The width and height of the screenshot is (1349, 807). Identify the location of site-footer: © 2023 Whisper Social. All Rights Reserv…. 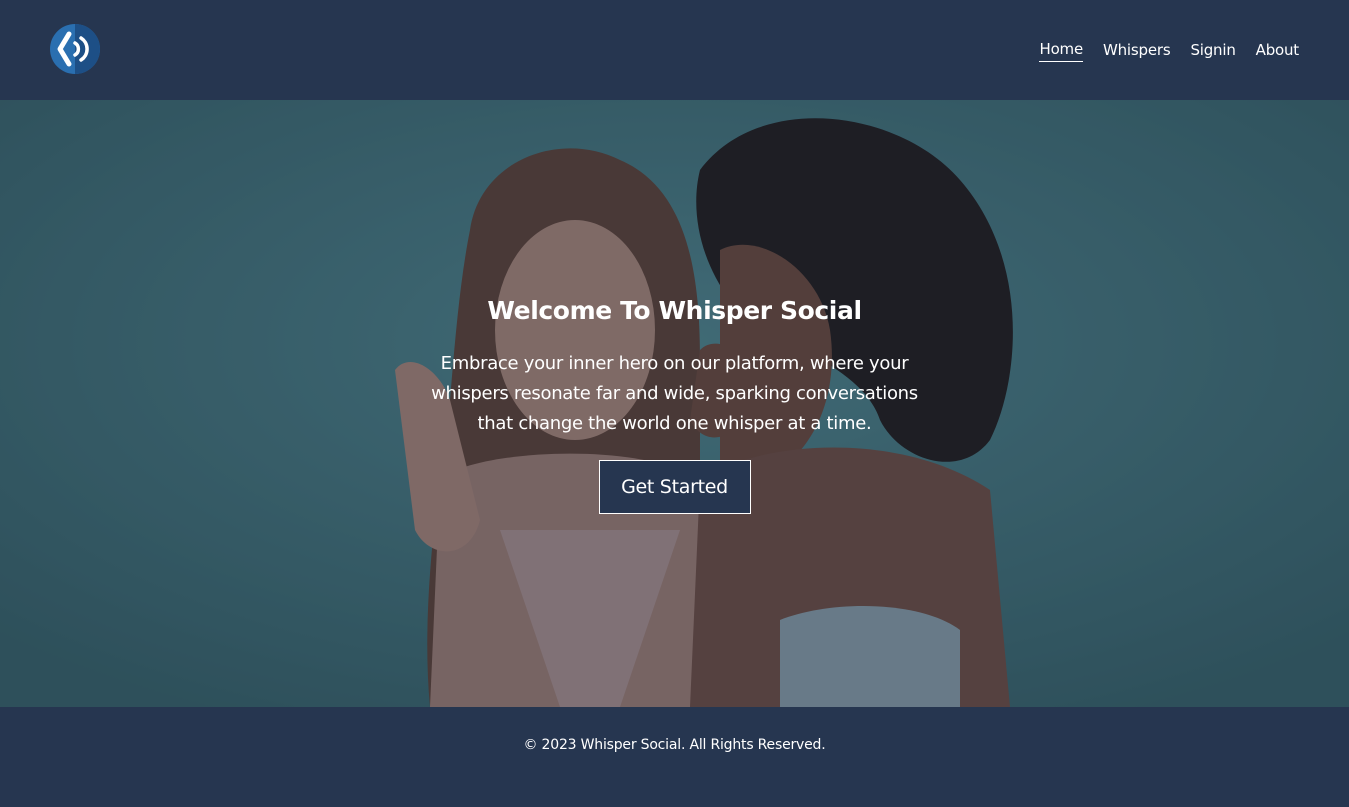
(674, 757).